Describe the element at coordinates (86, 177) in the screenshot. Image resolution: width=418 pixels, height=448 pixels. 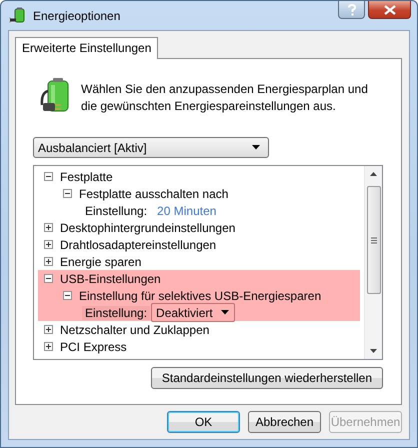
I see `tree-item: Festplatte` at that location.